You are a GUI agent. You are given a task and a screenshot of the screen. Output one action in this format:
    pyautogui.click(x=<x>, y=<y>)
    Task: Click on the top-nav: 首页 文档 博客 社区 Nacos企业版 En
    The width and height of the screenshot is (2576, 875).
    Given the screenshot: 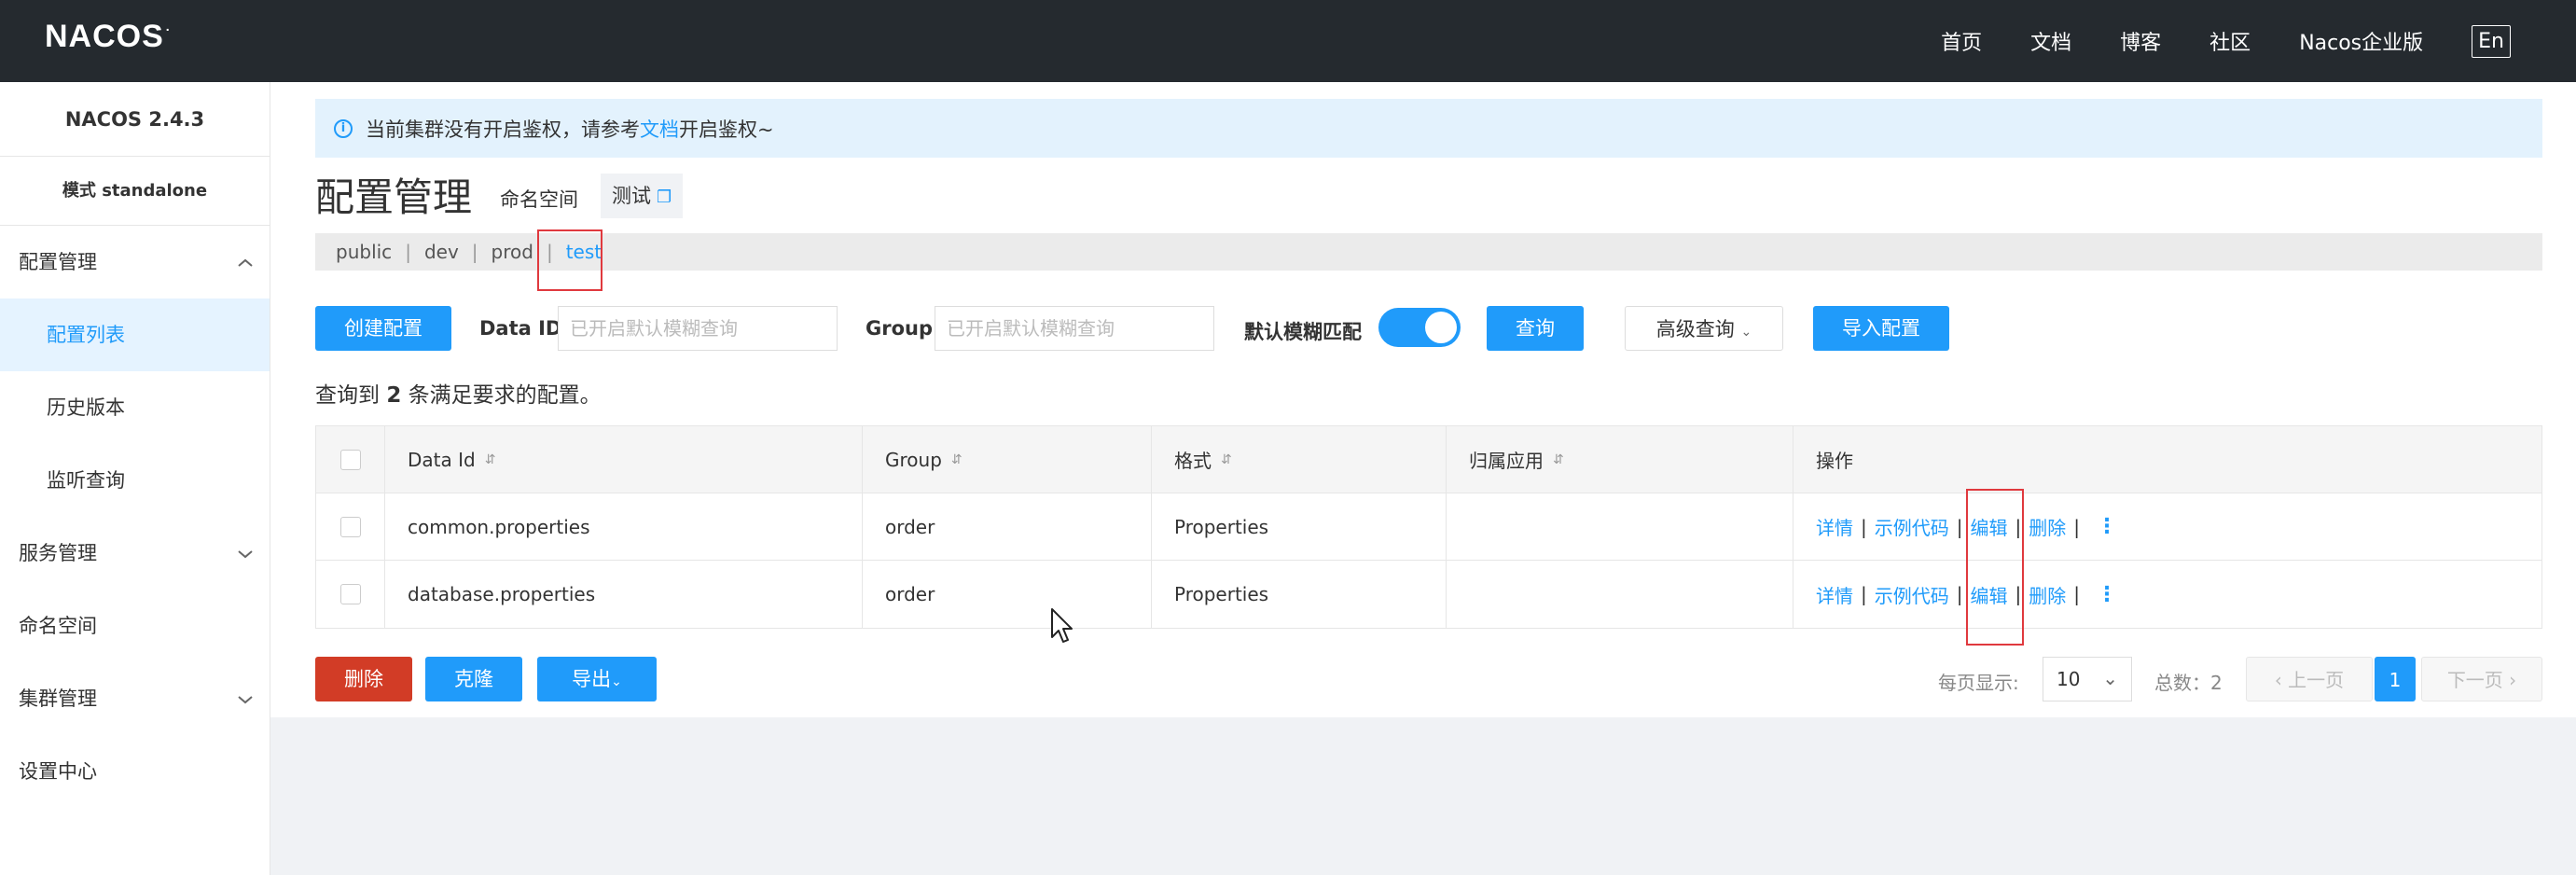 What is the action you would take?
    pyautogui.click(x=2201, y=41)
    